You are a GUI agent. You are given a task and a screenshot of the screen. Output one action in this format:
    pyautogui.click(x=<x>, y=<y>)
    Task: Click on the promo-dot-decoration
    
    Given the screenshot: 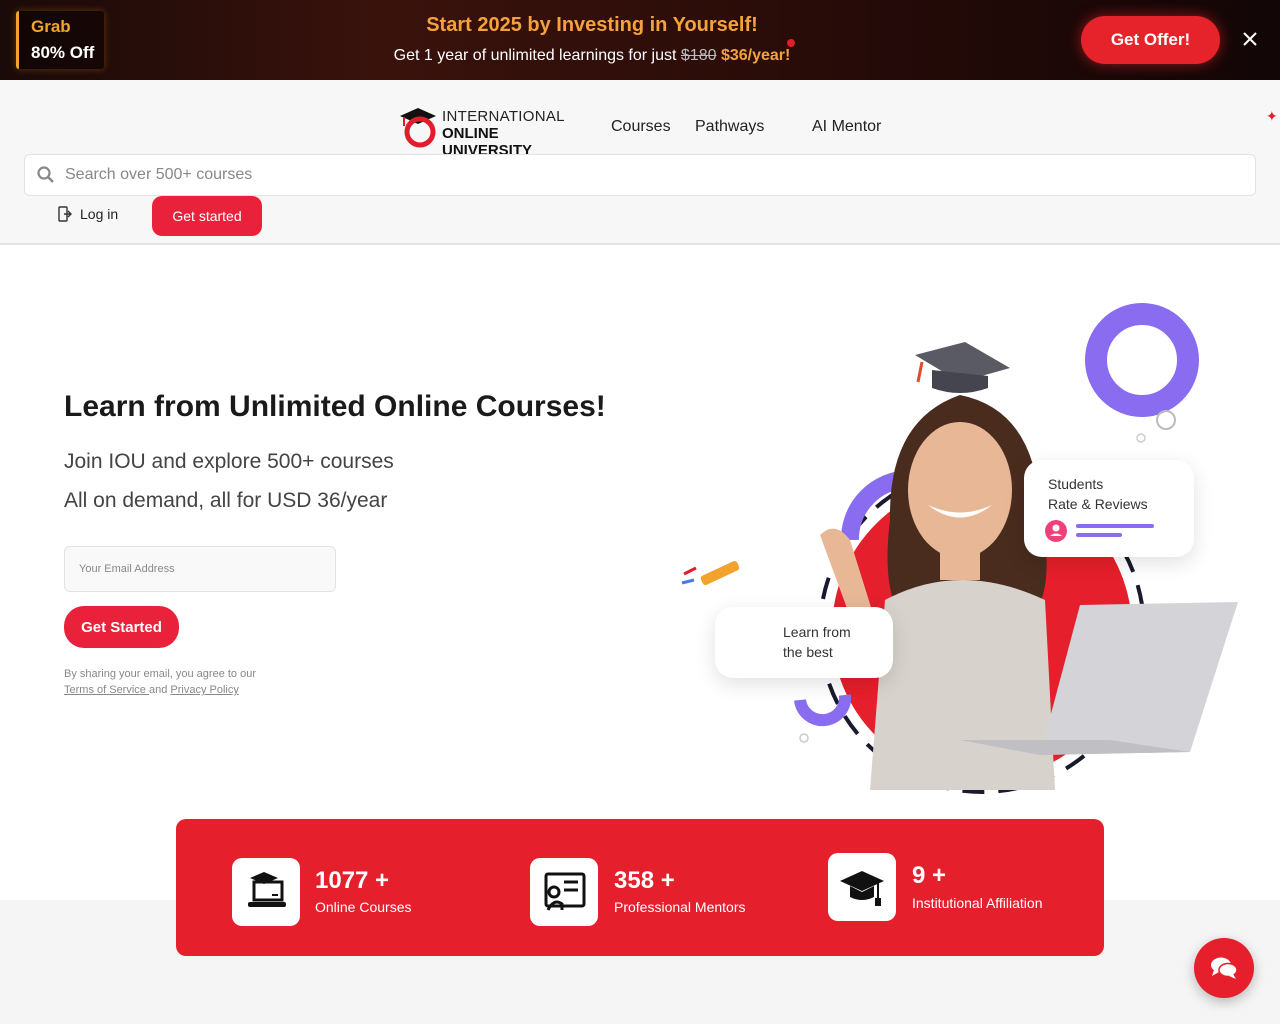 What is the action you would take?
    pyautogui.click(x=791, y=43)
    